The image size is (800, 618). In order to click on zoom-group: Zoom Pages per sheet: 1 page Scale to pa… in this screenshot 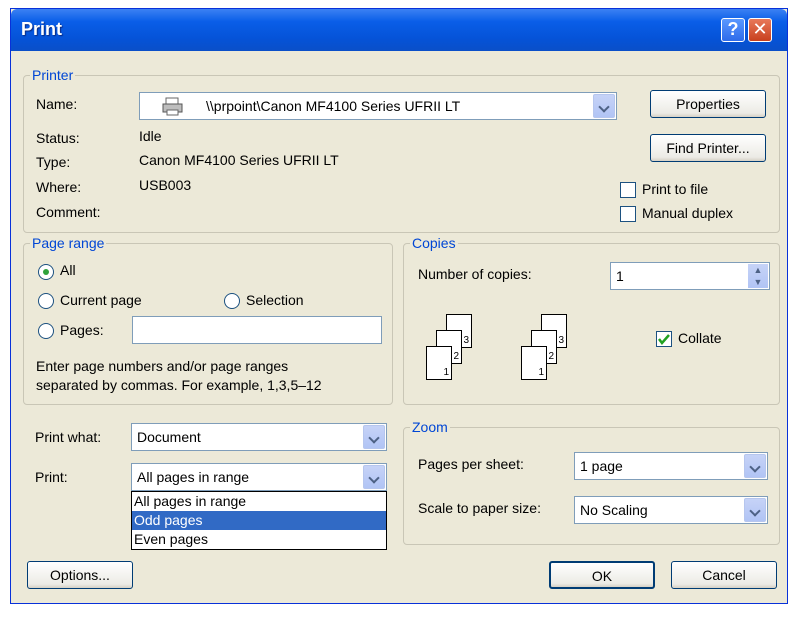, I will do `click(591, 482)`.